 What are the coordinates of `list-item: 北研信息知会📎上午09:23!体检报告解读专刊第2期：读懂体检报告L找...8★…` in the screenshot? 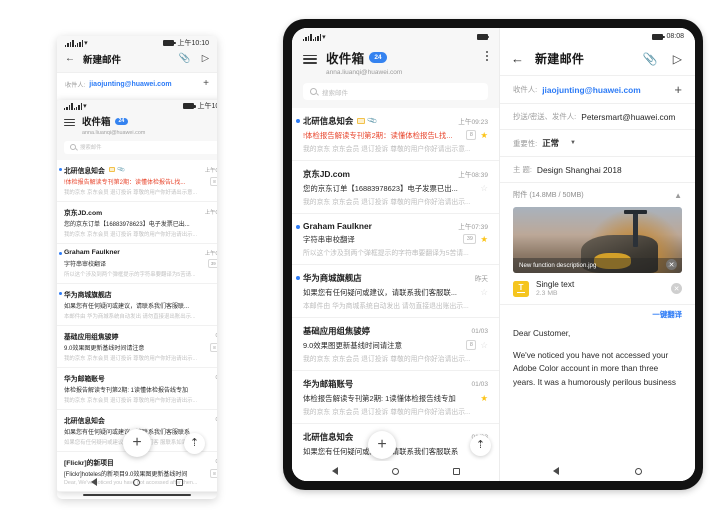 It's located at (137, 181).